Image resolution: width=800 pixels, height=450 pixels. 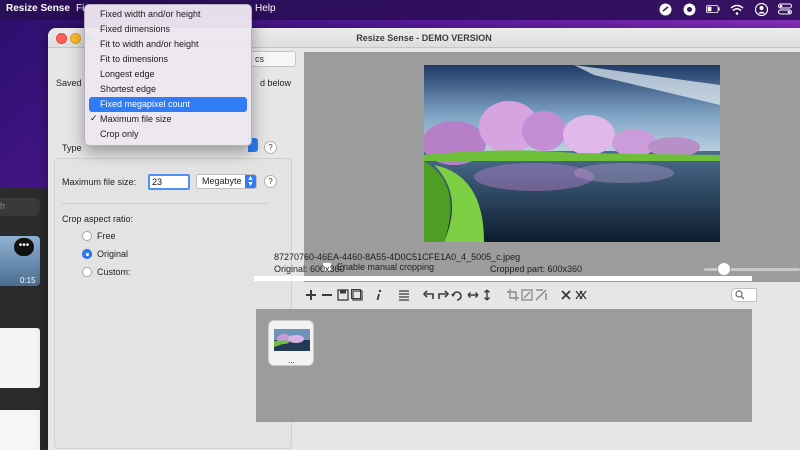 I want to click on crop-auto-icon, so click(x=541, y=295).